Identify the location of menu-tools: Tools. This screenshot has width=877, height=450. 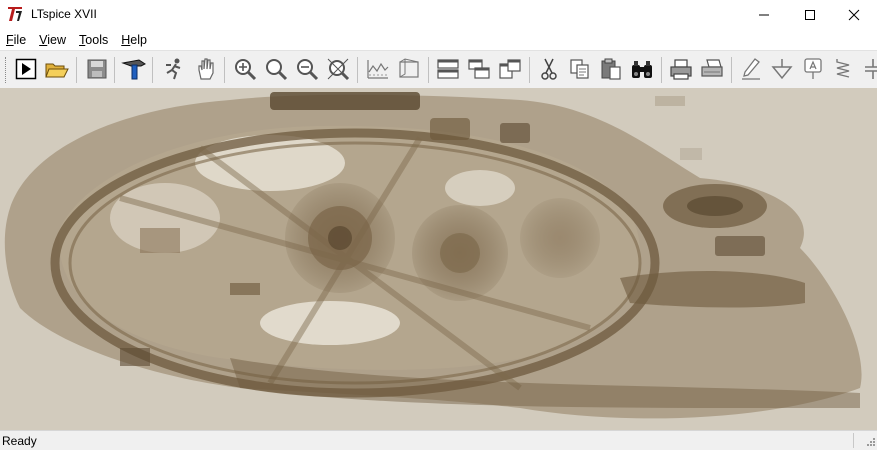
(94, 40).